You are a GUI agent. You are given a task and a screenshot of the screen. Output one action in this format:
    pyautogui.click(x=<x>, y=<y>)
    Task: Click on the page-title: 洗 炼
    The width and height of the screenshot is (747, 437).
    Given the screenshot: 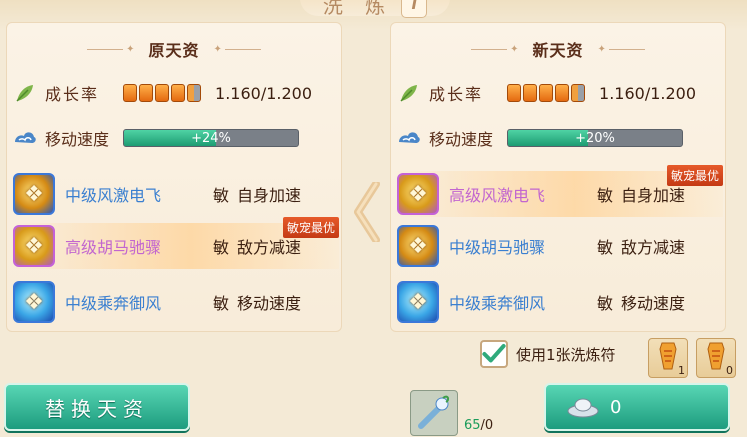 What is the action you would take?
    pyautogui.click(x=358, y=9)
    